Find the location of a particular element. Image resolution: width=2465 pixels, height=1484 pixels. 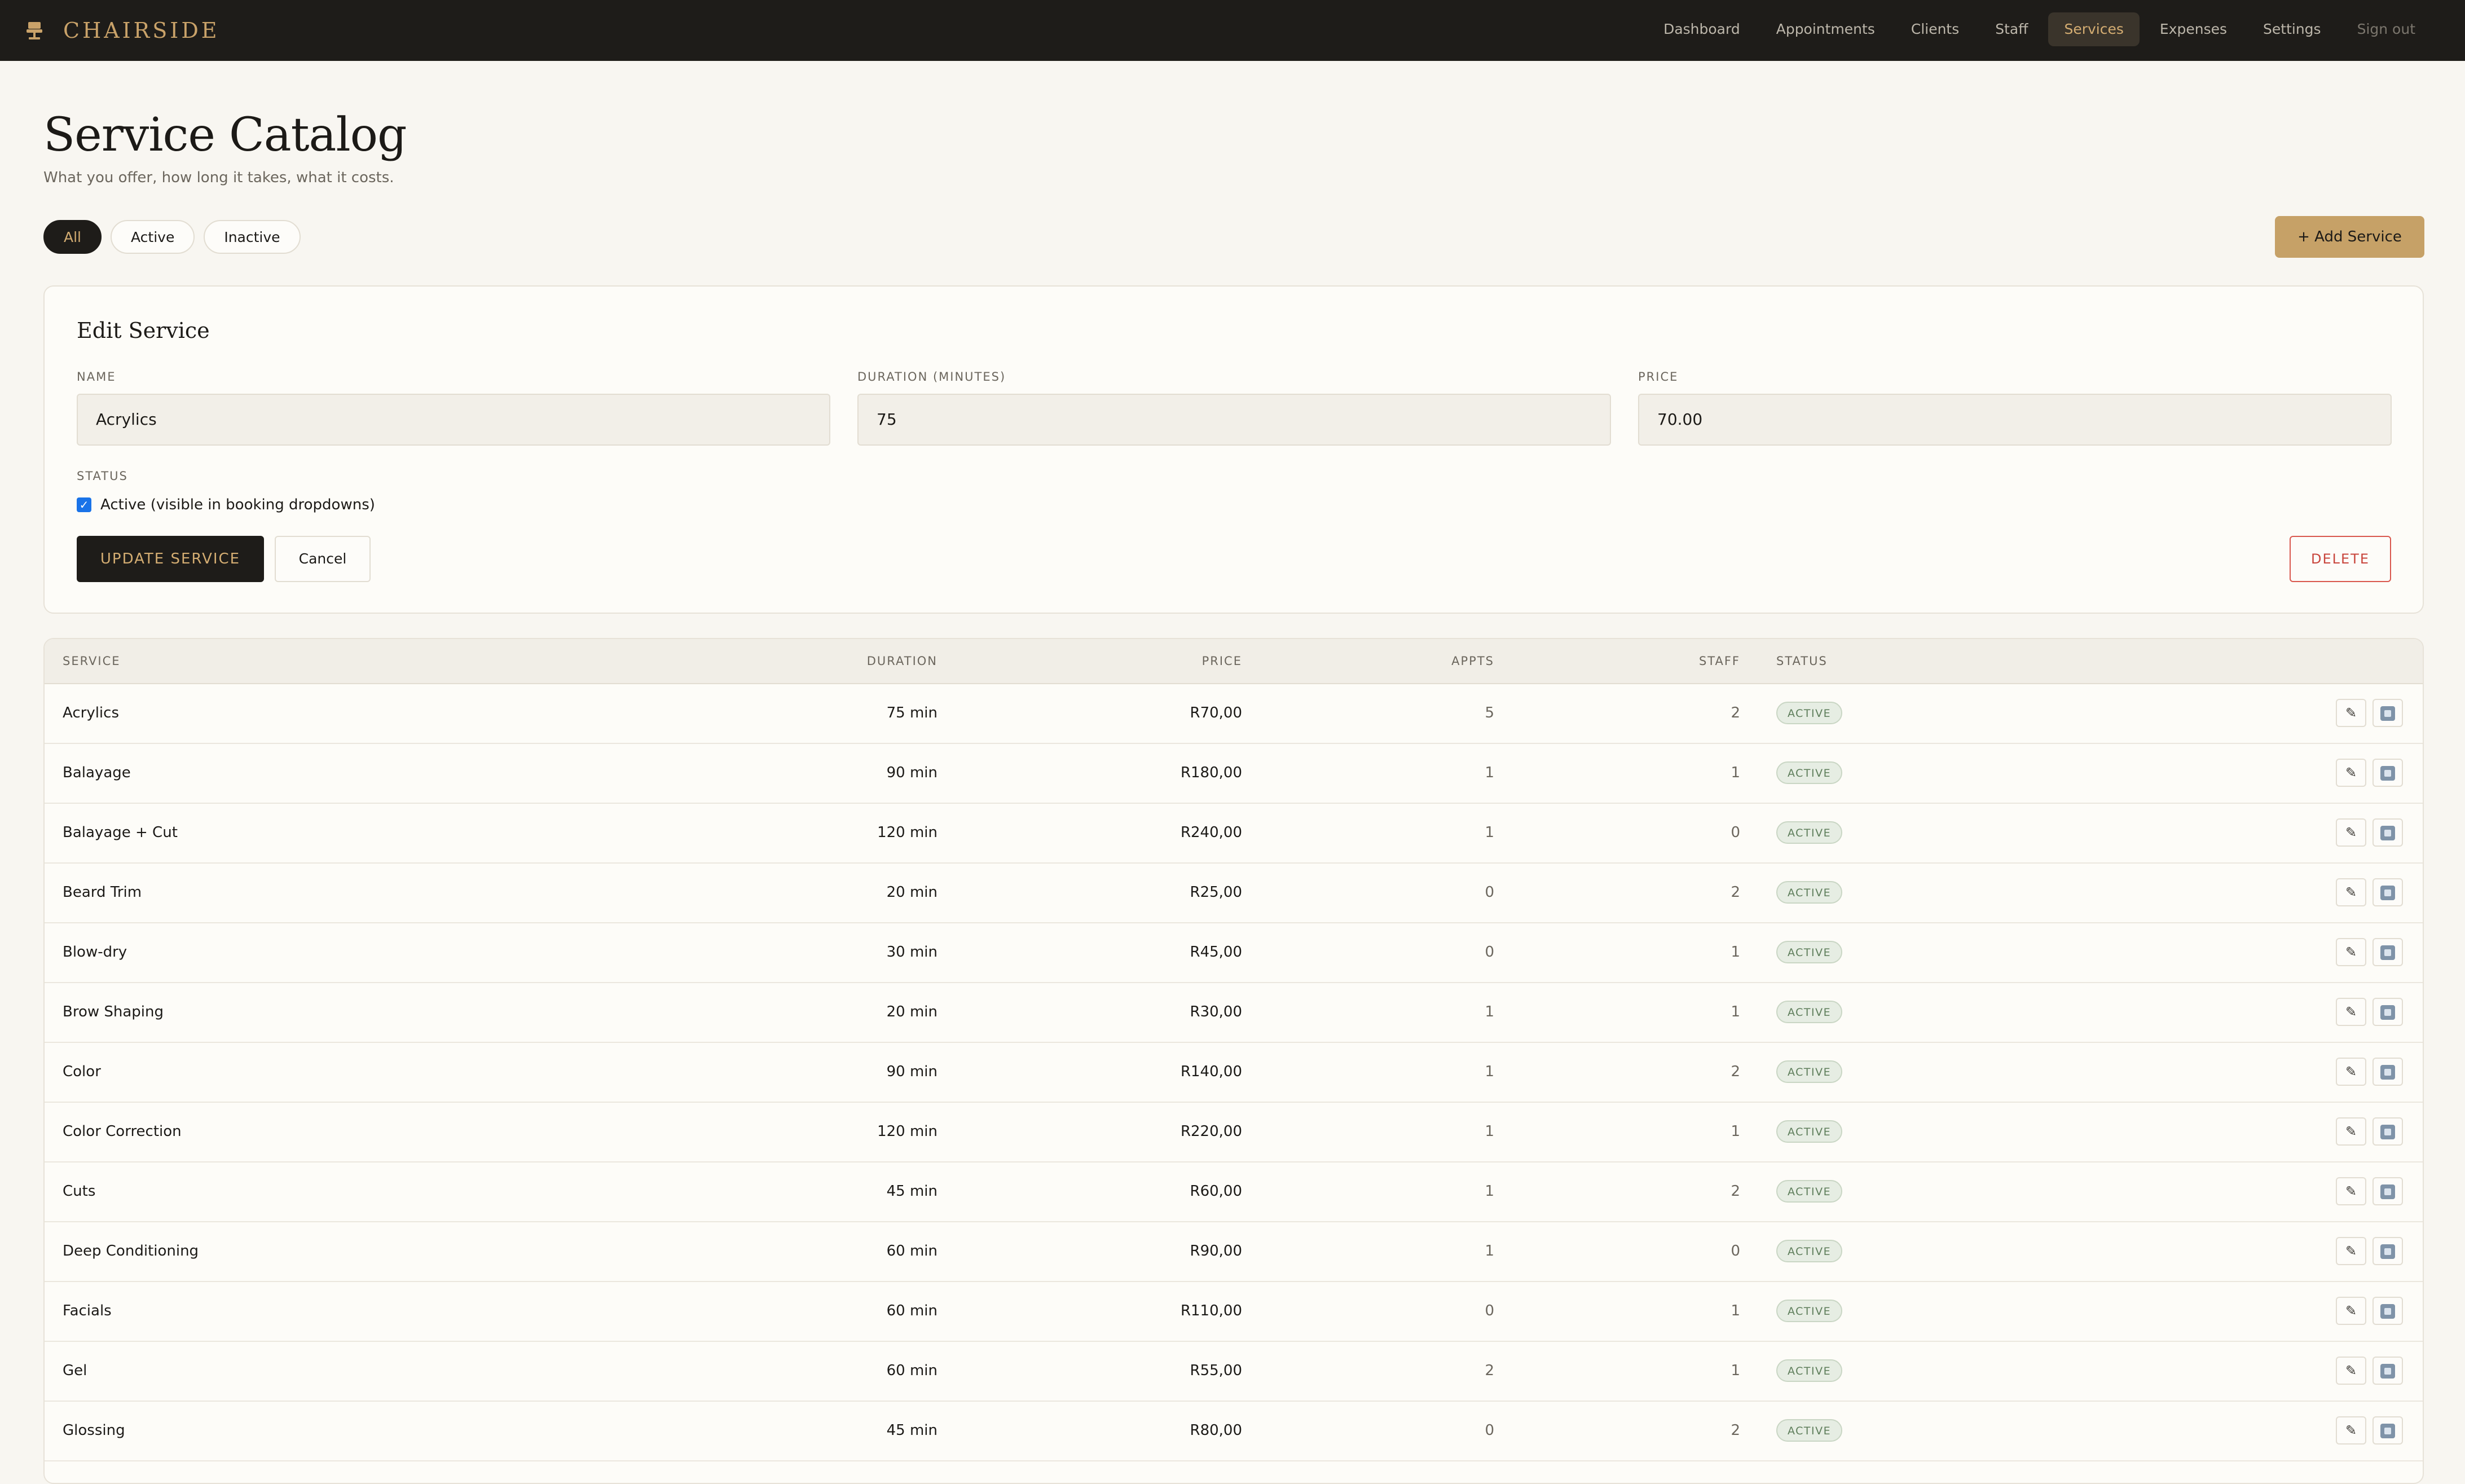

service-name: Facials is located at coordinates (87, 1311).